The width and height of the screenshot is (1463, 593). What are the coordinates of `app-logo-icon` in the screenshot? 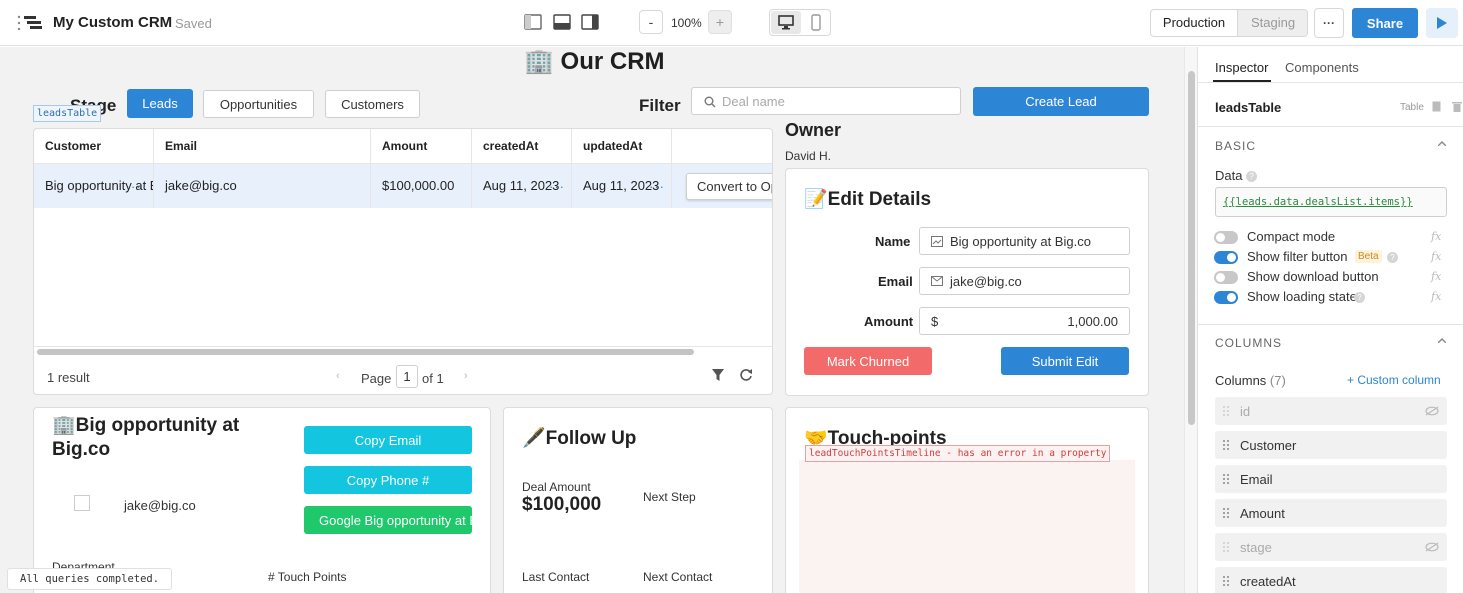 It's located at (34, 23).